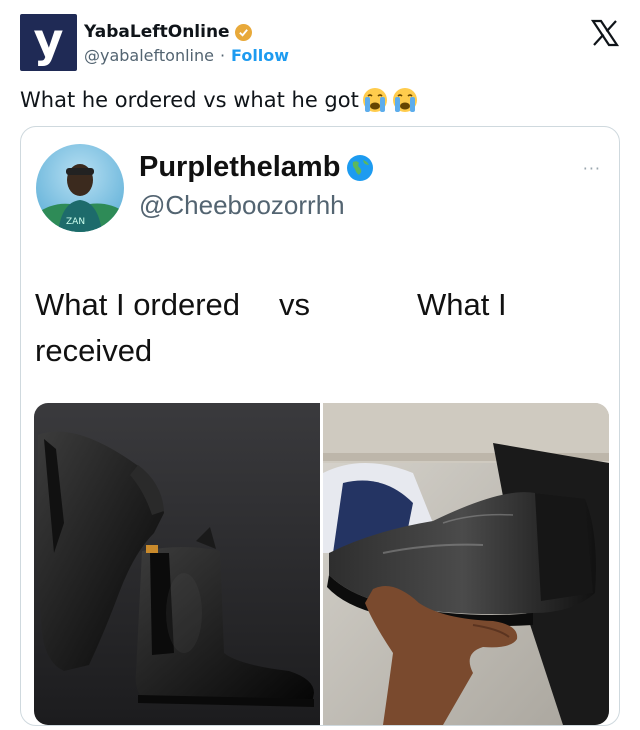 Image resolution: width=640 pixels, height=730 pixels. What do you see at coordinates (239, 167) in the screenshot?
I see `embedded-account-name: Purplethelamb` at bounding box center [239, 167].